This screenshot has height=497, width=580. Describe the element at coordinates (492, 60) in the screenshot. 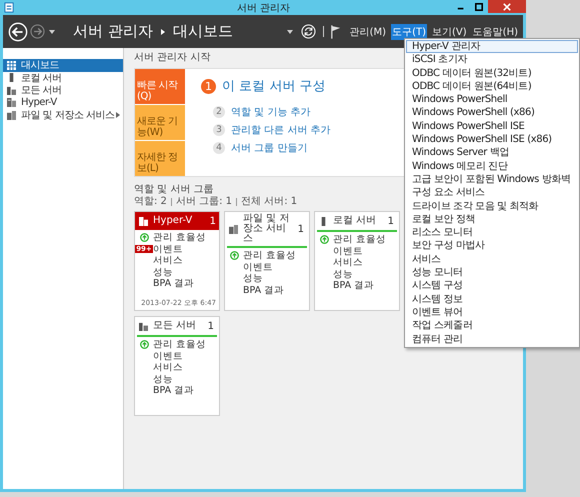

I see `menu-entry: iSCSI 초기자` at that location.